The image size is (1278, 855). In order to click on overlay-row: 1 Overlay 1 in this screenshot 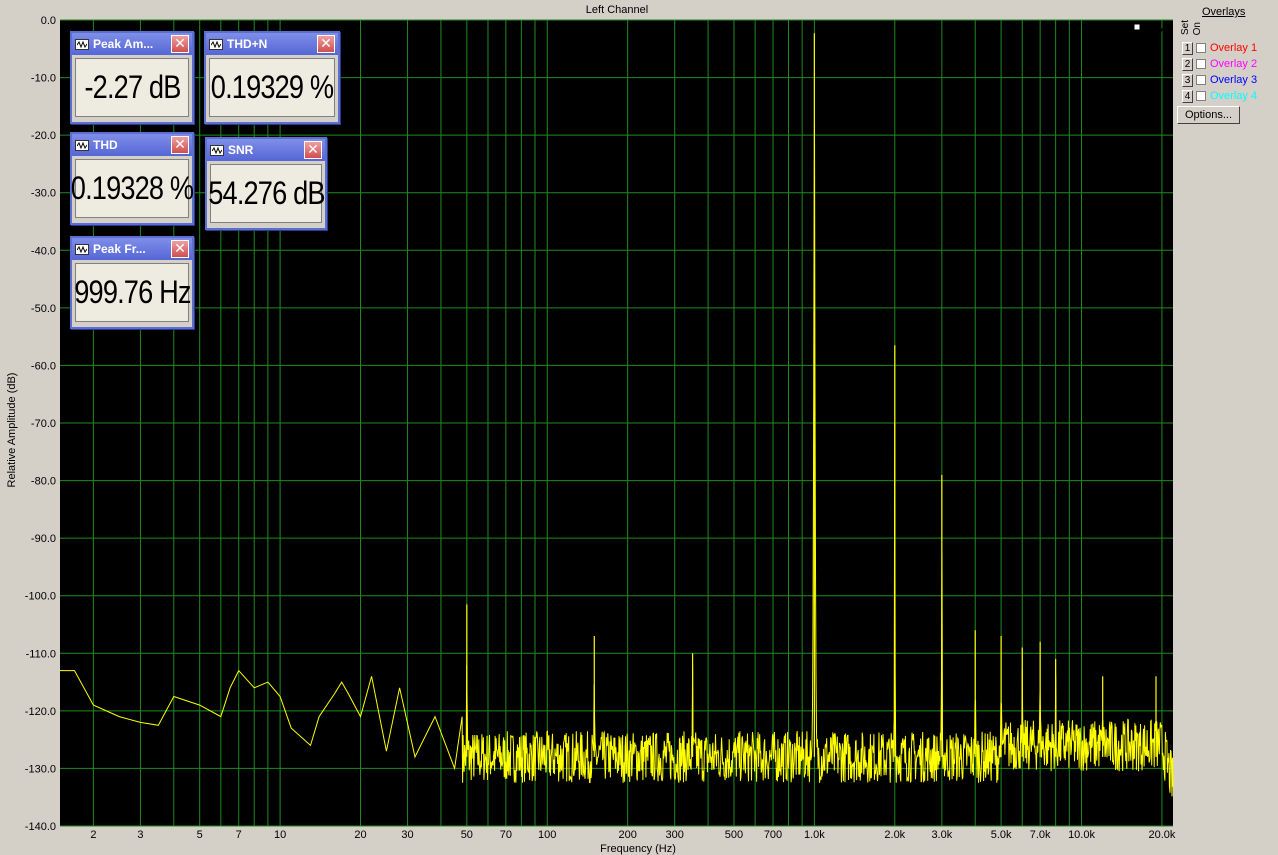, I will do `click(1219, 48)`.